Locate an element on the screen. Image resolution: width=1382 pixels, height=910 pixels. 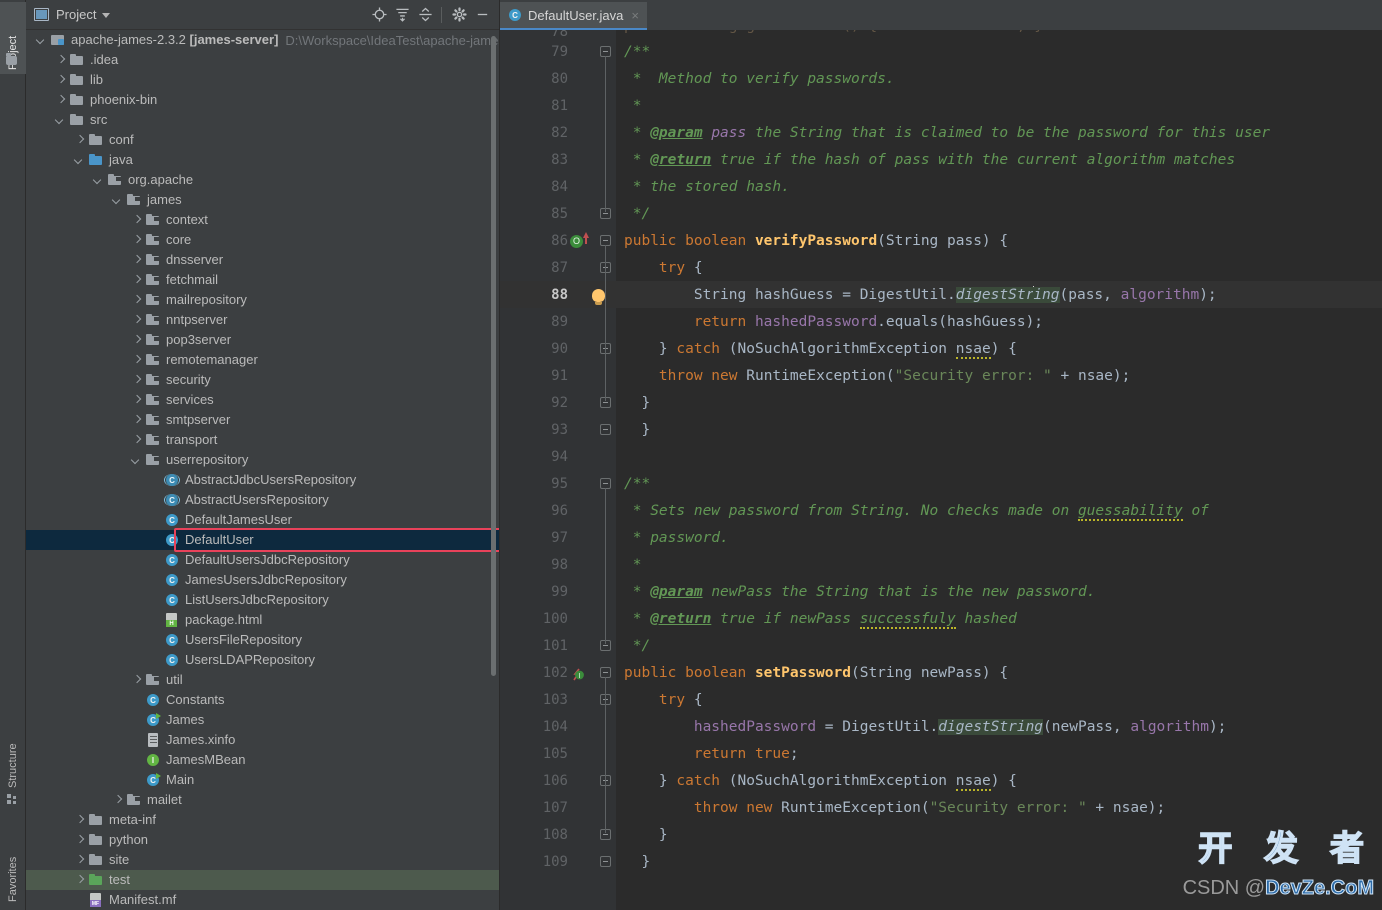
close-icon: × is located at coordinates (635, 15).